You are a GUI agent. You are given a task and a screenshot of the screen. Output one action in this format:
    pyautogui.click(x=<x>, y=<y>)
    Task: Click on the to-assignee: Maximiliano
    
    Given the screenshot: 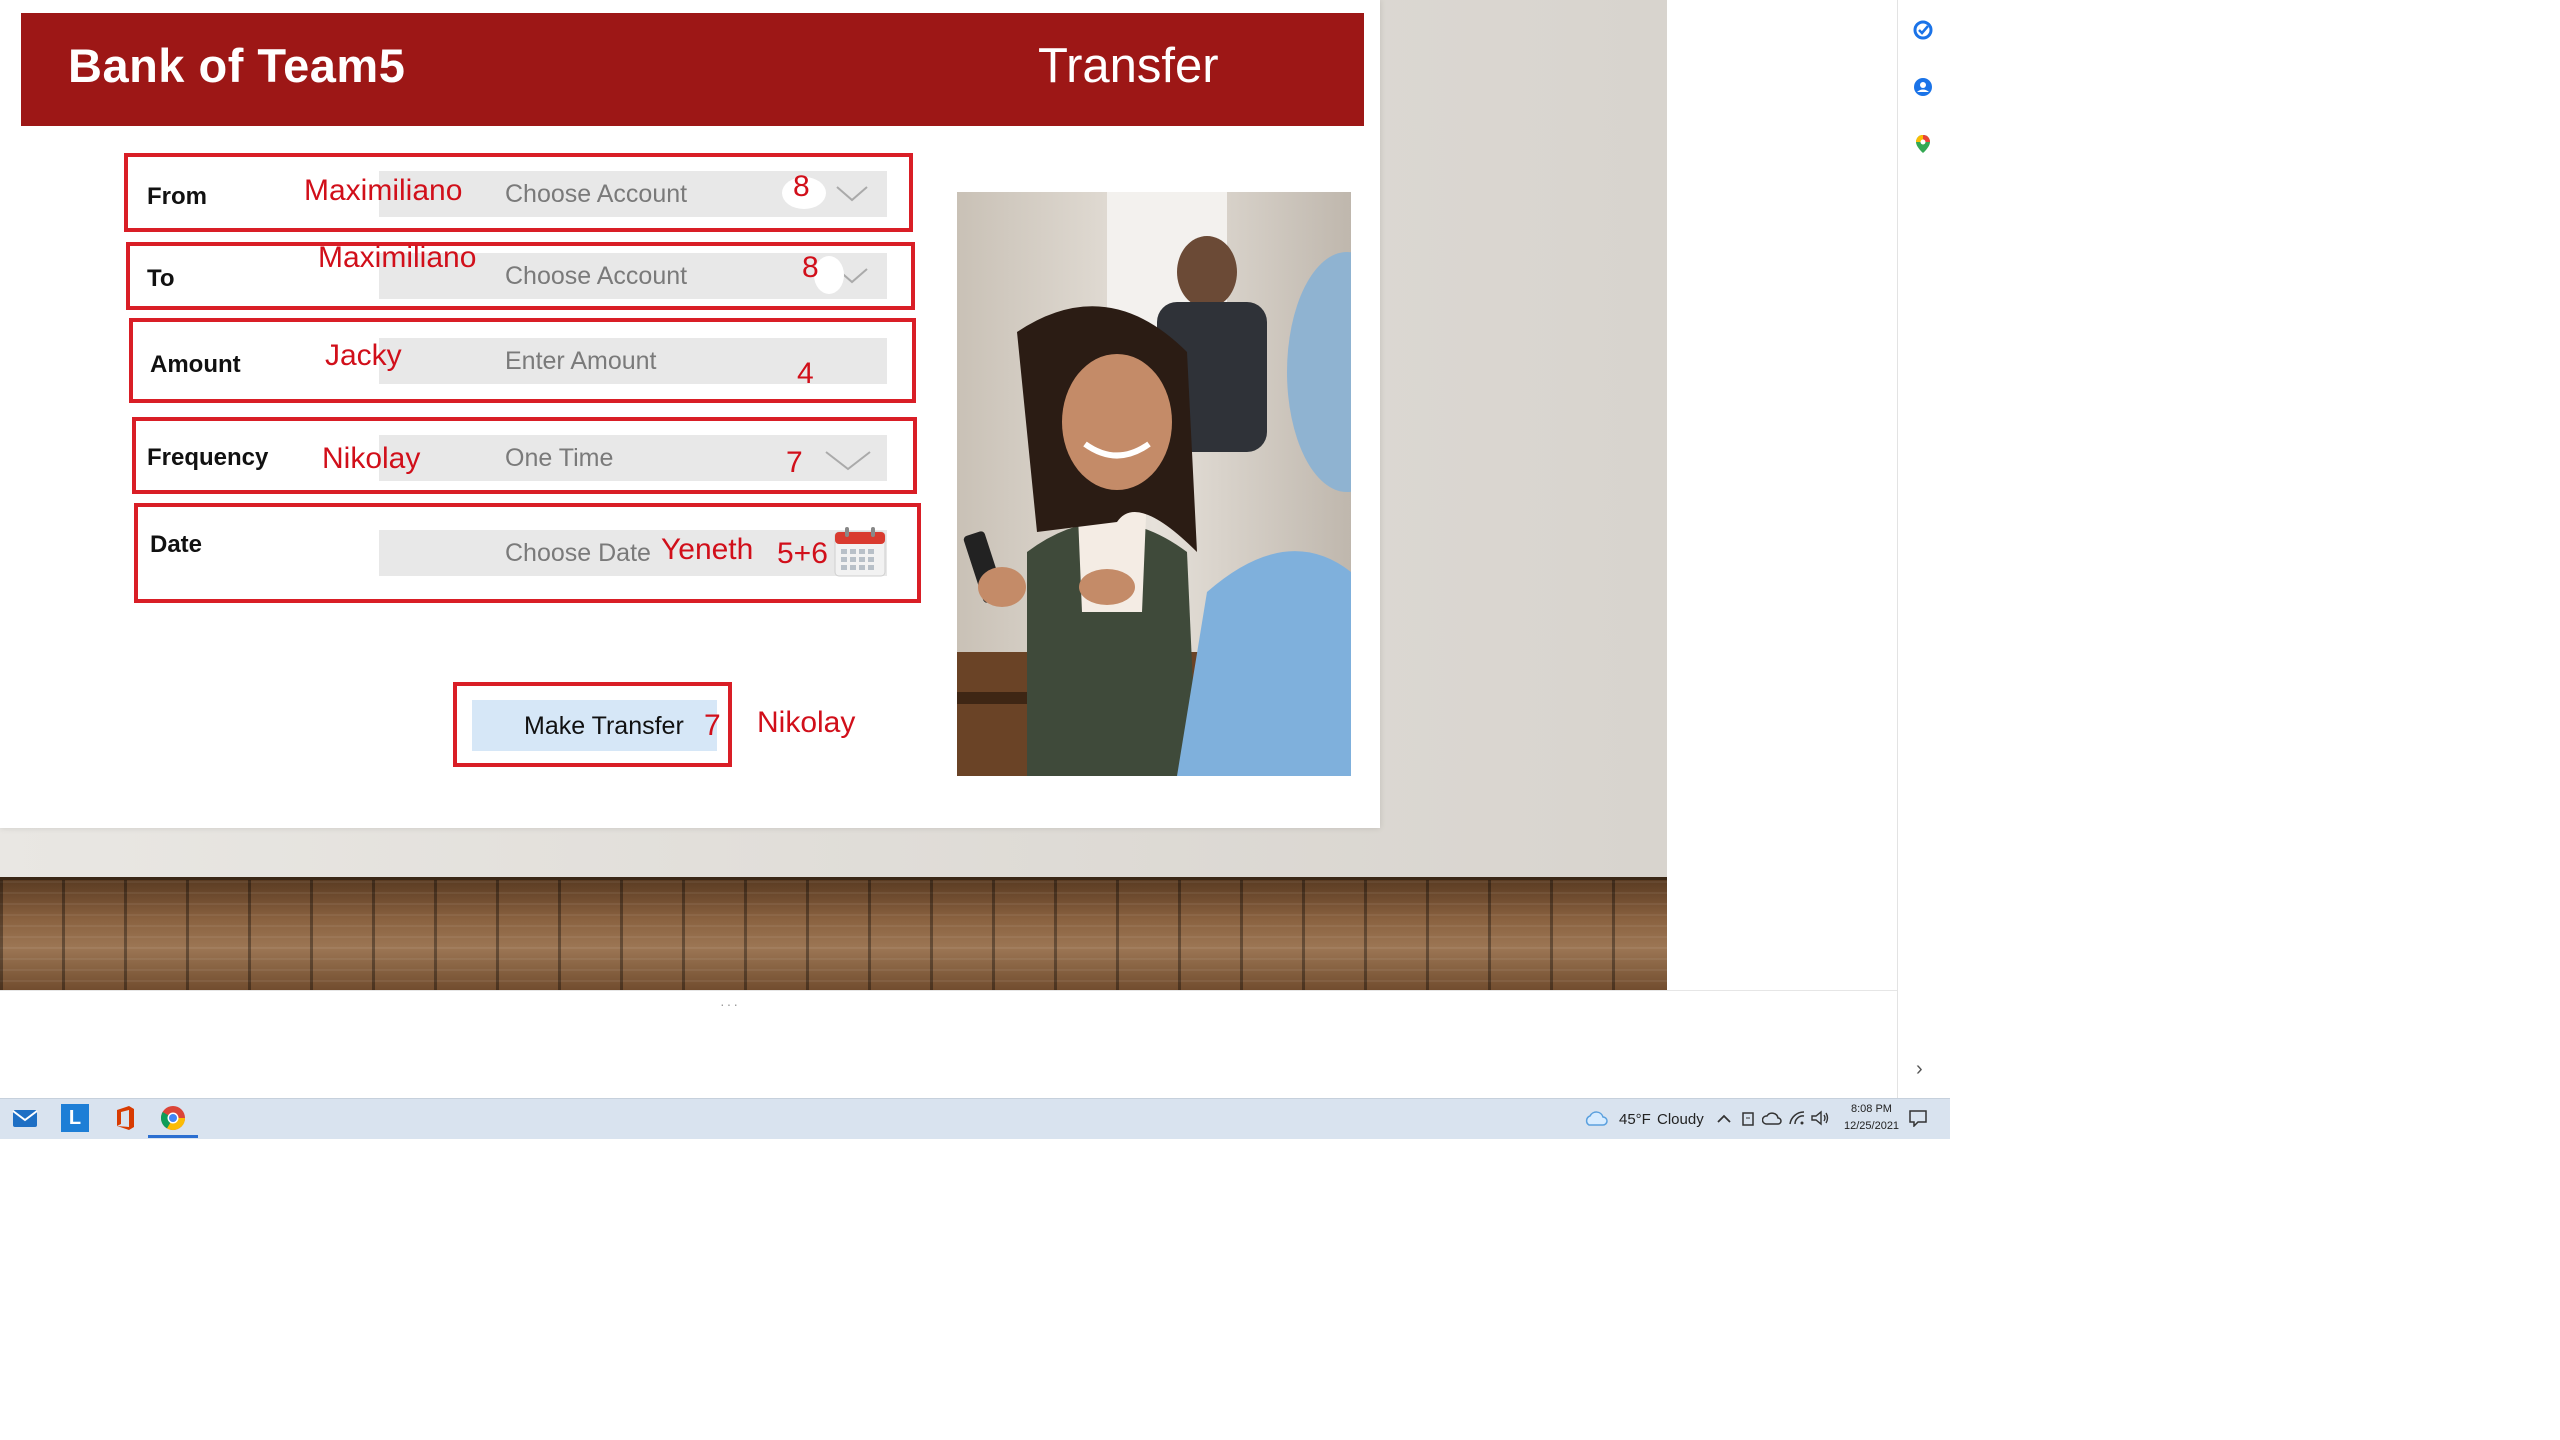 What is the action you would take?
    pyautogui.click(x=397, y=257)
    